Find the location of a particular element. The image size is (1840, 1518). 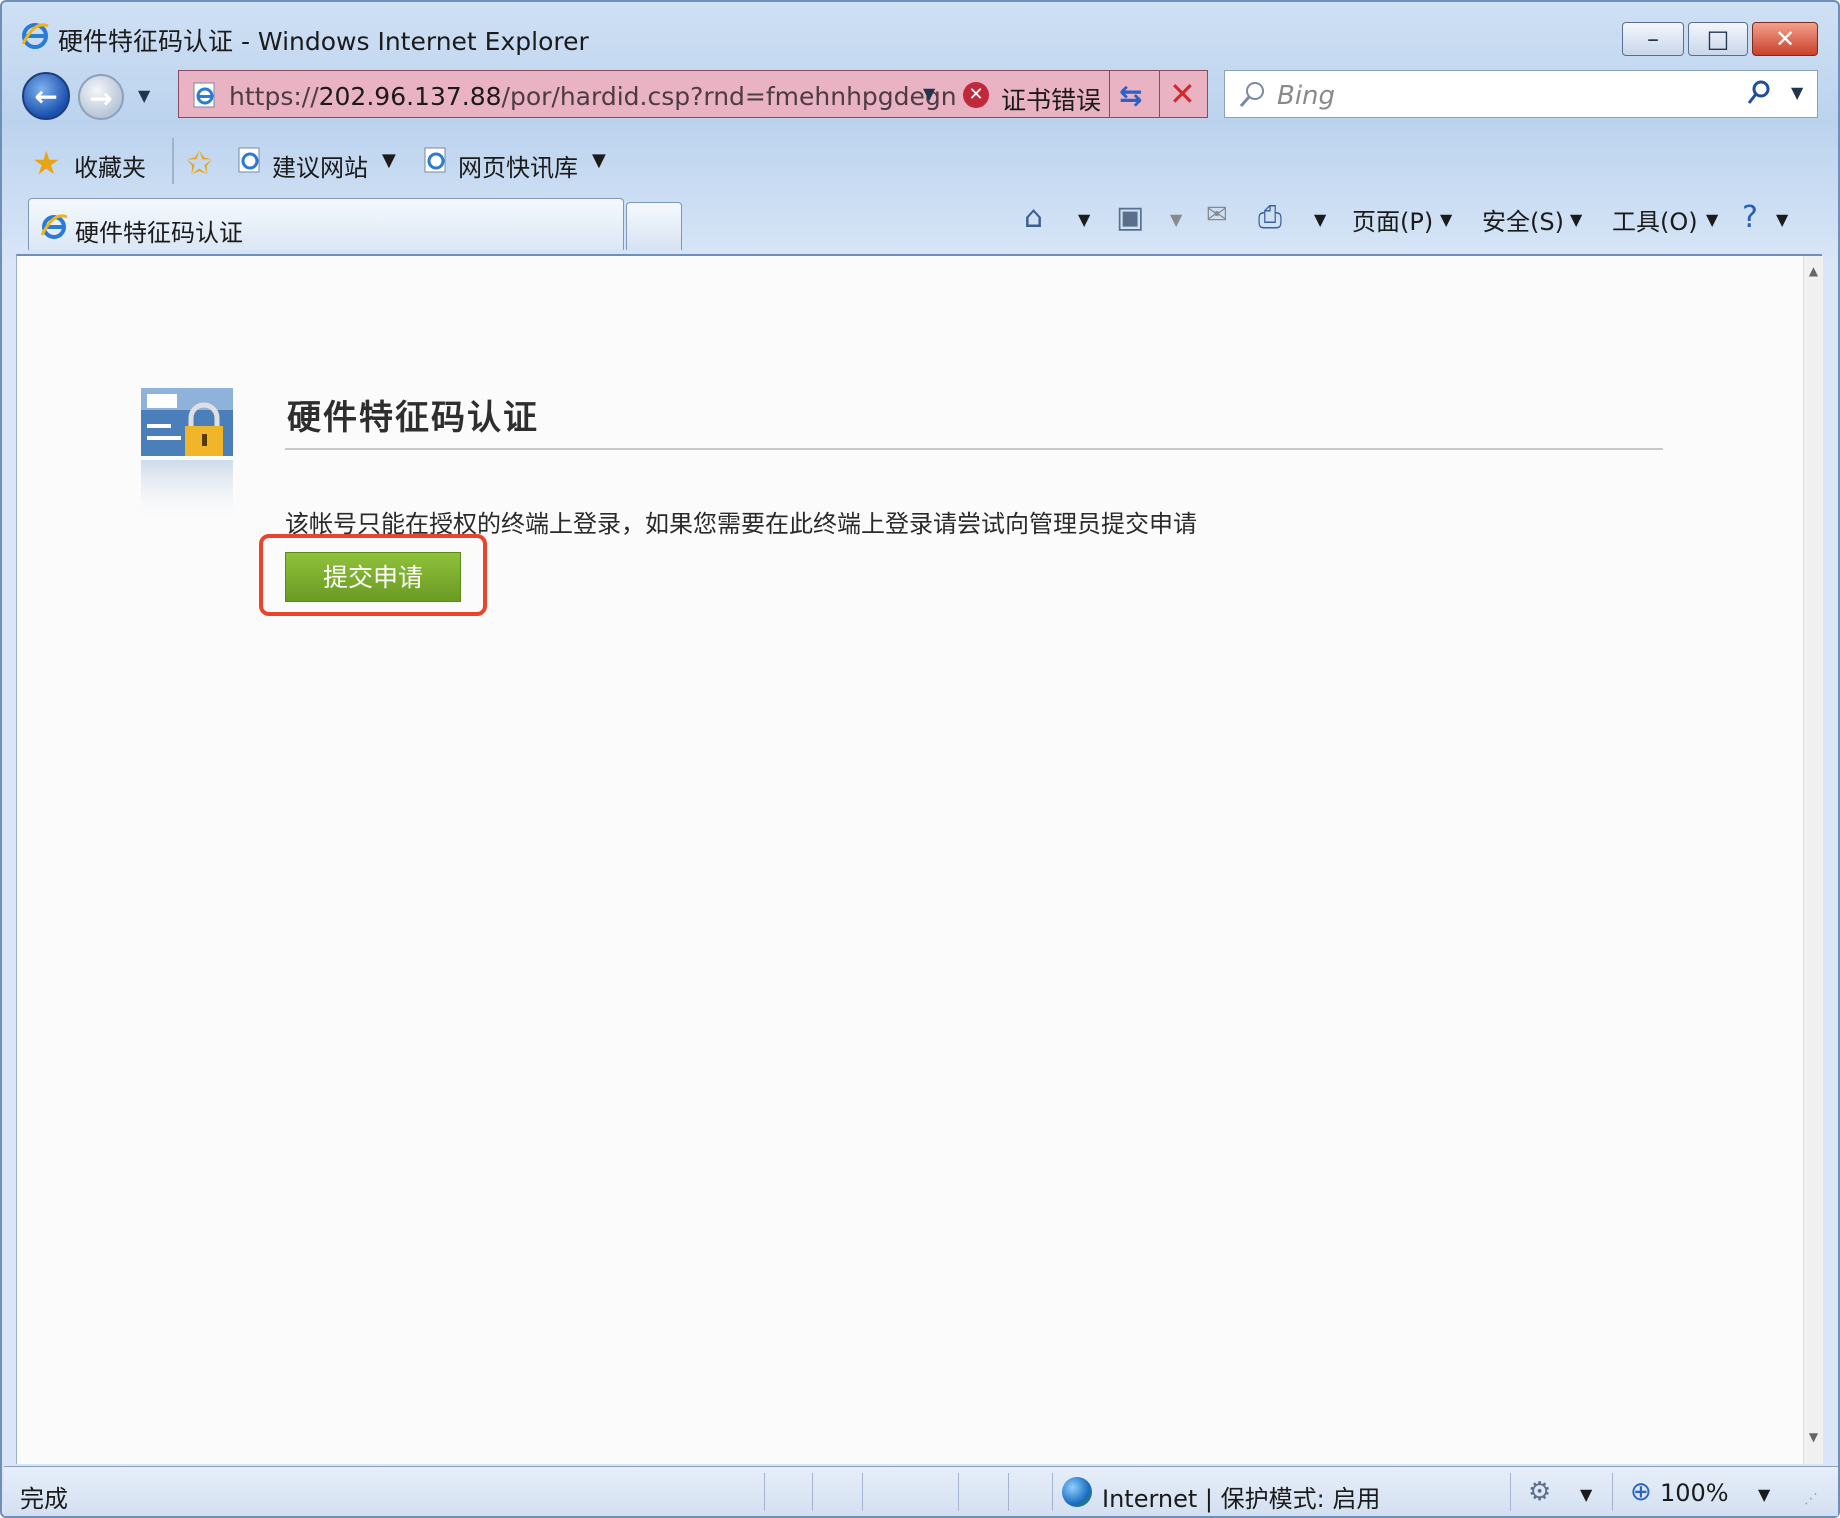

recent-pages-dropdown: ▼ is located at coordinates (144, 95).